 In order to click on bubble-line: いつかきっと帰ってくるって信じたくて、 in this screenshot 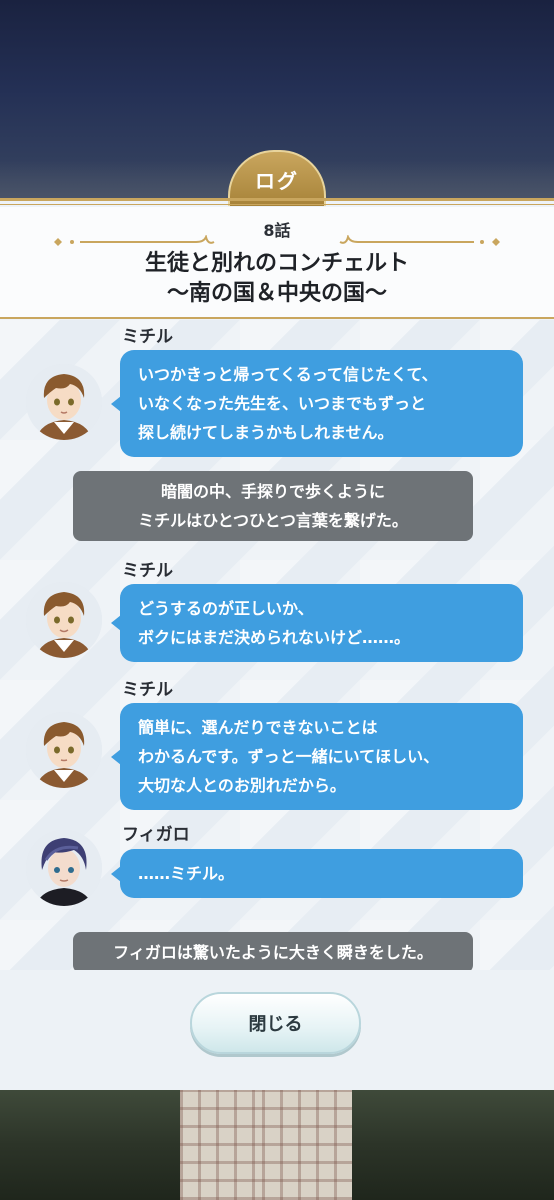, I will do `click(288, 374)`.